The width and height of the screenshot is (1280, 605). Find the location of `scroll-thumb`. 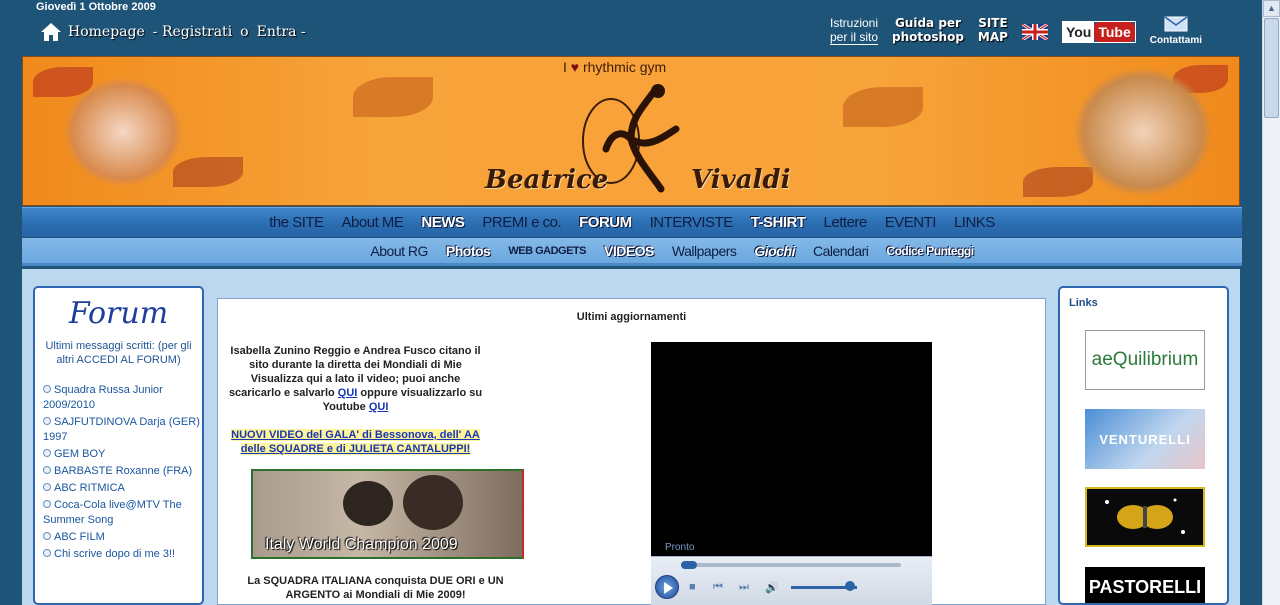

scroll-thumb is located at coordinates (1271, 68).